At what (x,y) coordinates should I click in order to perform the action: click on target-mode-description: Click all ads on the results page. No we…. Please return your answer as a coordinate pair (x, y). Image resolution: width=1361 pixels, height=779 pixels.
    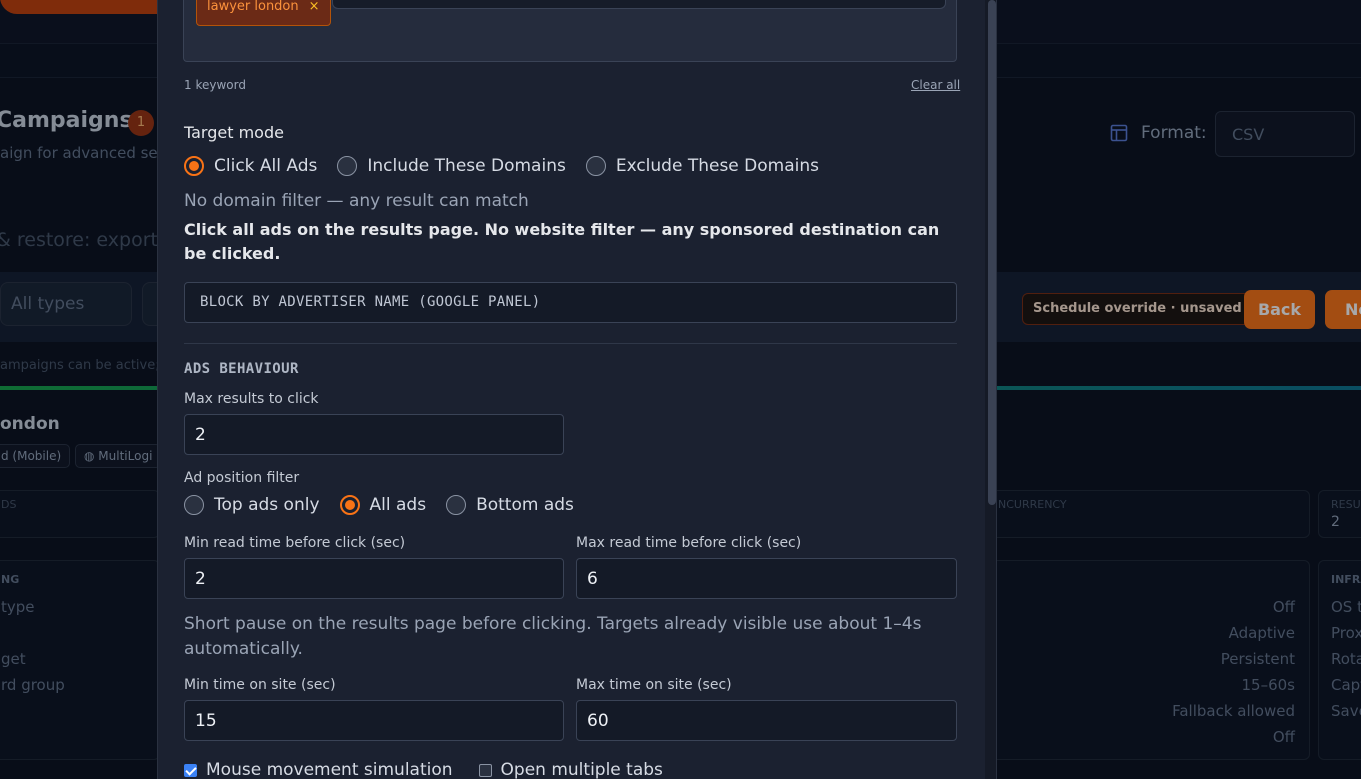
    Looking at the image, I should click on (562, 241).